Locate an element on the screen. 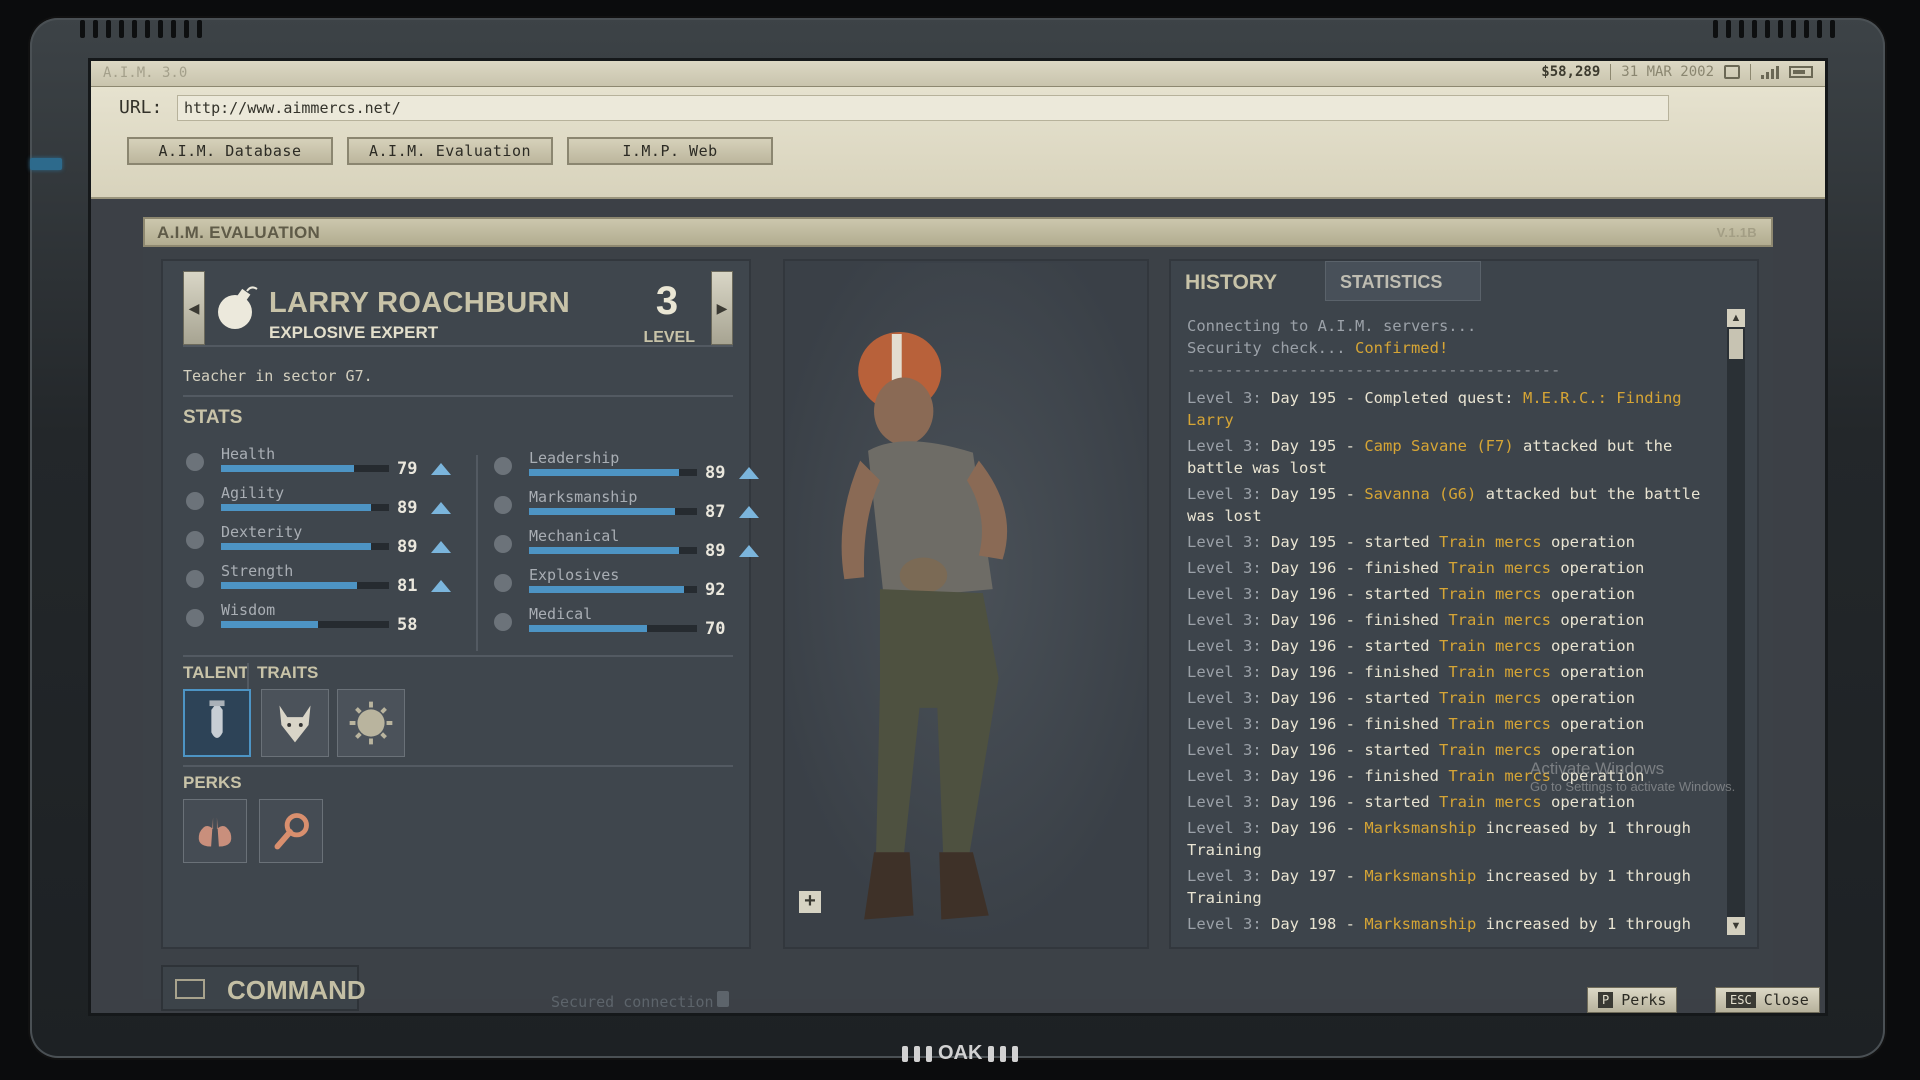 The height and width of the screenshot is (1080, 1920). arm-icon is located at coordinates (195, 579).